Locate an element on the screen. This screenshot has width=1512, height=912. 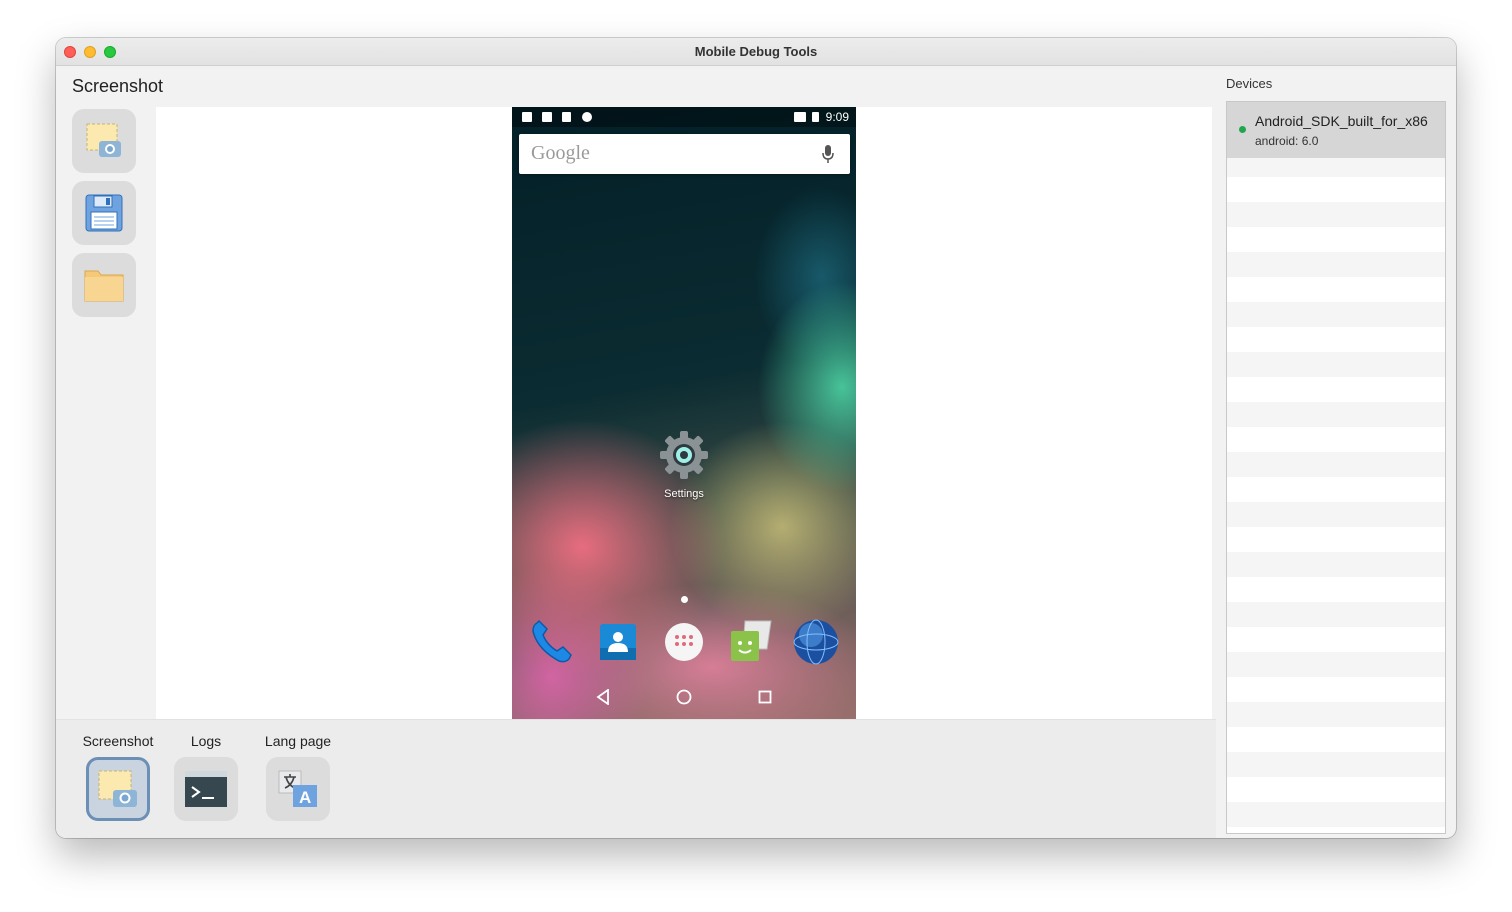
recents-square-icon is located at coordinates (765, 697).